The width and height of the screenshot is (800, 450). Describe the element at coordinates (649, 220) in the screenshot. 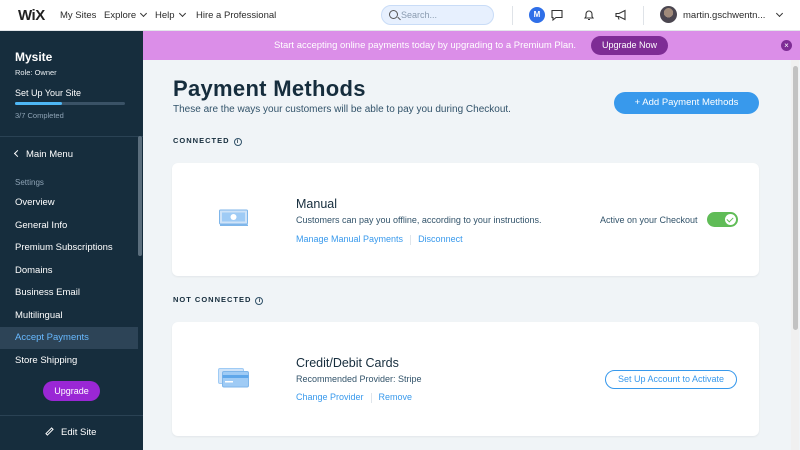

I see `active-on-checkout-label: Active on your Checkout` at that location.